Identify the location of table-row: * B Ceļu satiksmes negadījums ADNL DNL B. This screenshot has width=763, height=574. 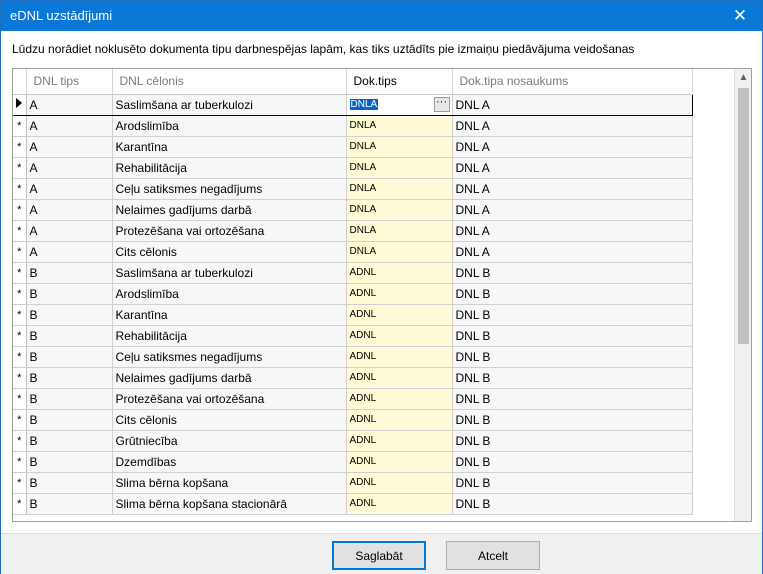
(353, 357).